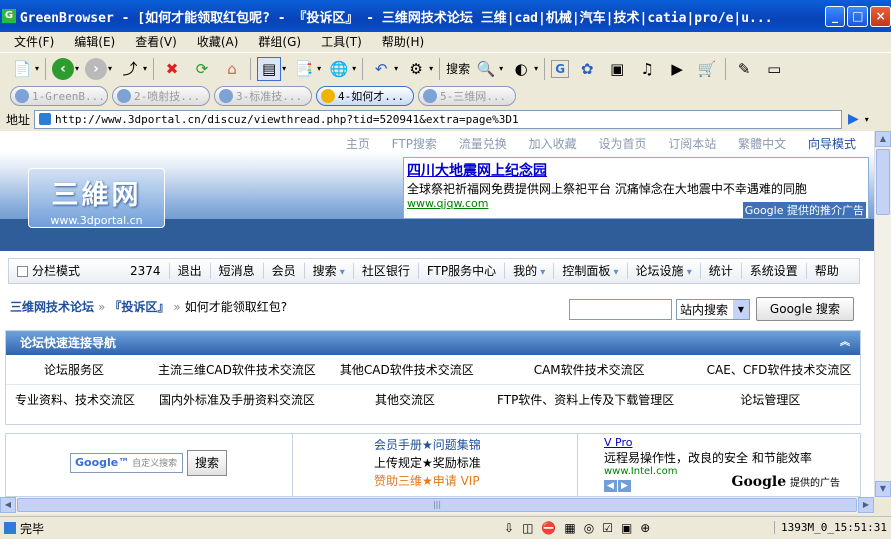 The image size is (891, 539). I want to click on popup-block-icon: ⛔, so click(548, 528).